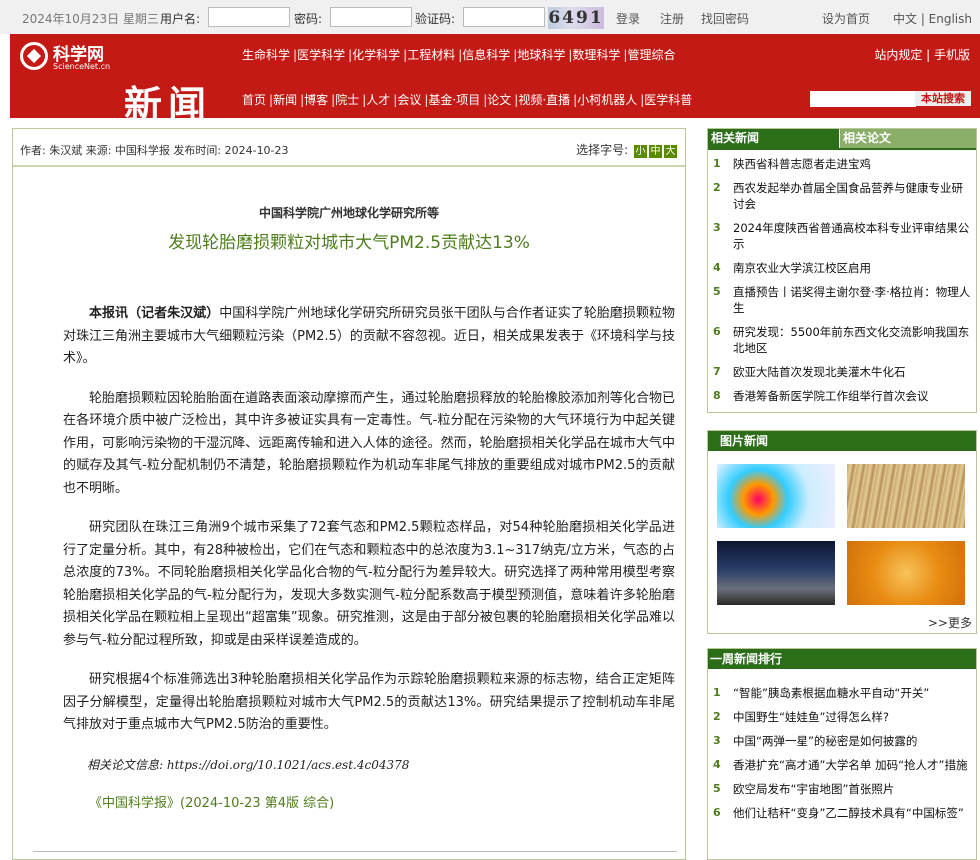 This screenshot has height=860, width=980. Describe the element at coordinates (773, 138) in the screenshot. I see `tab-related-news: 相关新闻` at that location.